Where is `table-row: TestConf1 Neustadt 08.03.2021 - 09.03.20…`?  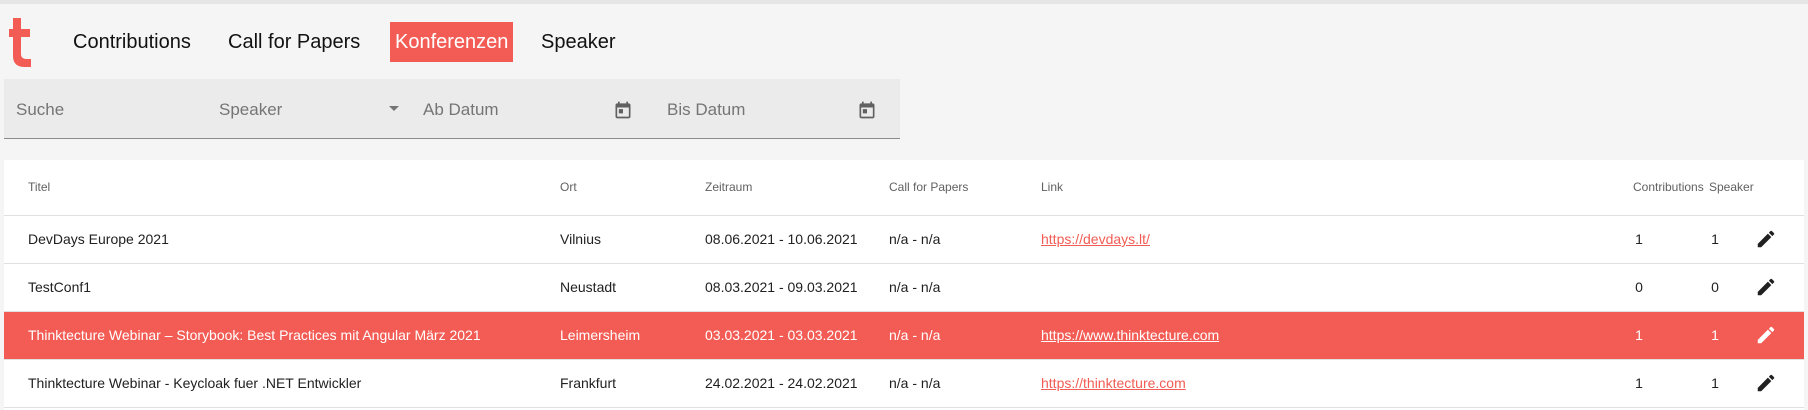
table-row: TestConf1 Neustadt 08.03.2021 - 09.03.20… is located at coordinates (904, 288).